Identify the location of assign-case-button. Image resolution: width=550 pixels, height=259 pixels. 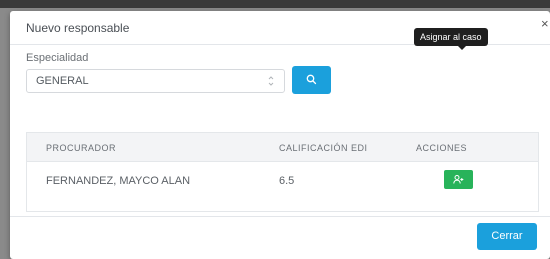
(458, 179).